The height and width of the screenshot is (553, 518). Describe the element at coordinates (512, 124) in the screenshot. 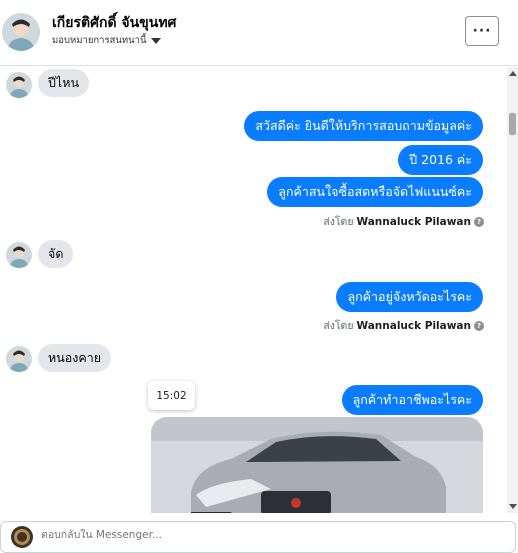

I see `scrollbar-thumb` at that location.